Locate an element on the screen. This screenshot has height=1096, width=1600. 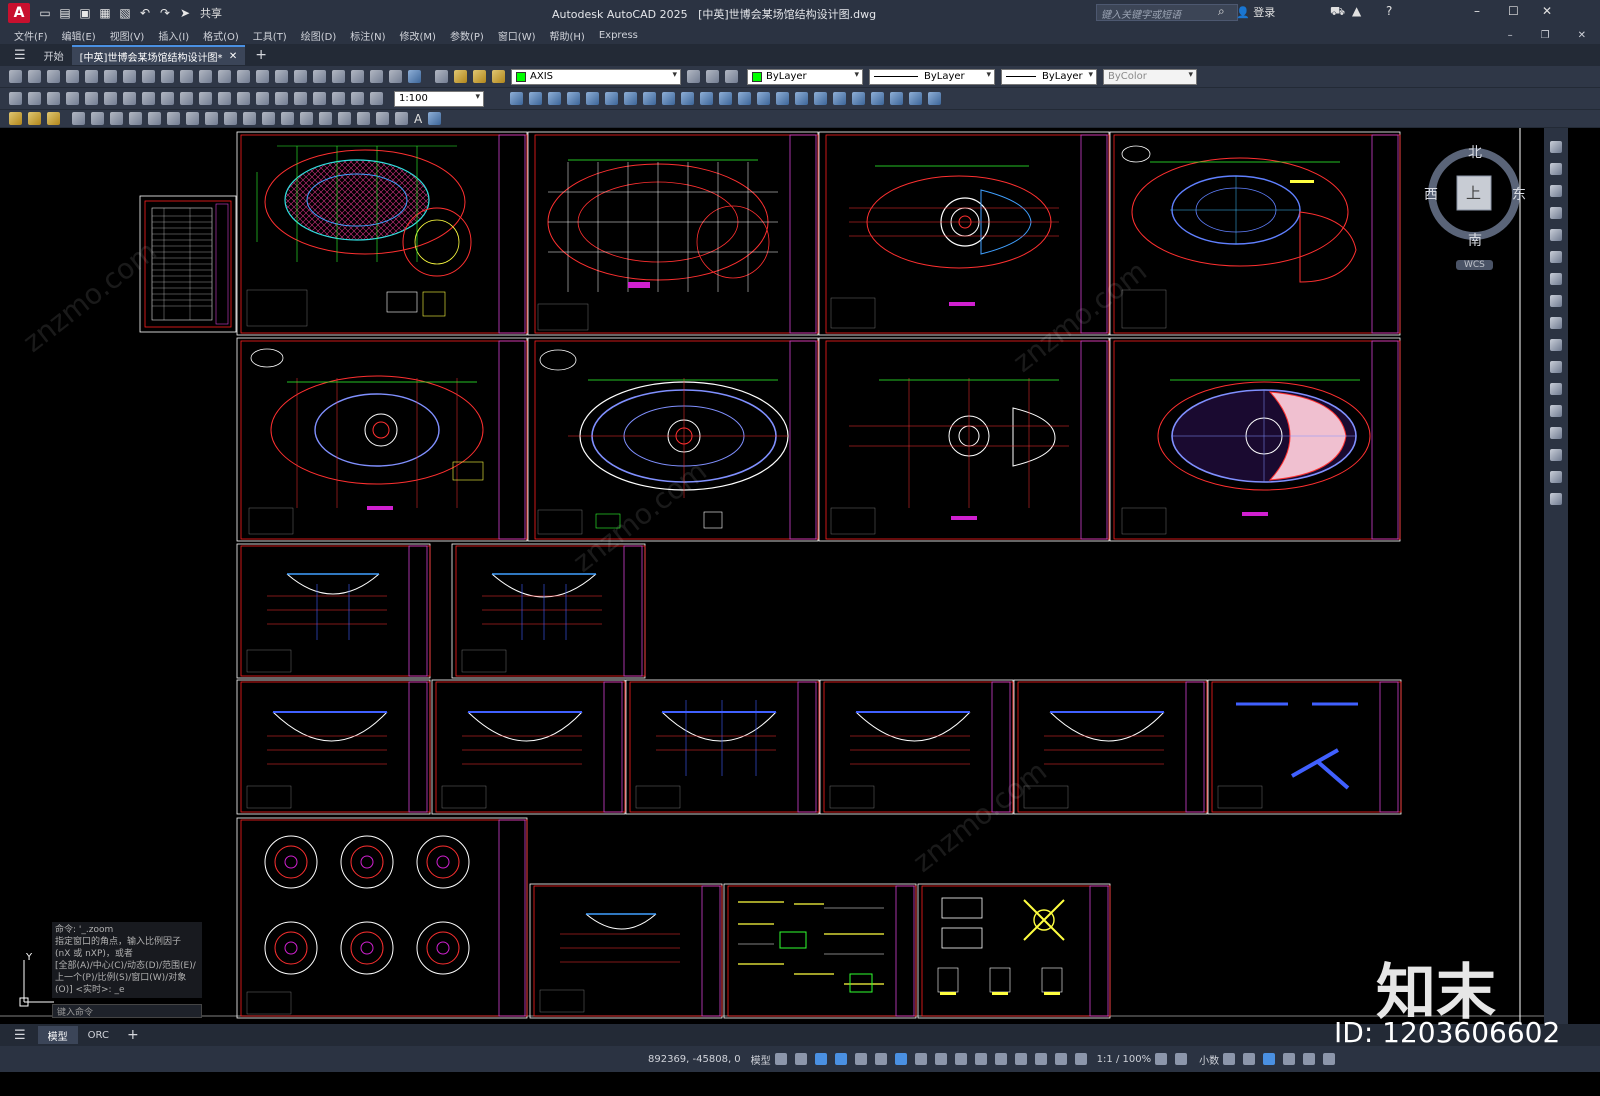
dim-arc-icon is located at coordinates (53, 98).